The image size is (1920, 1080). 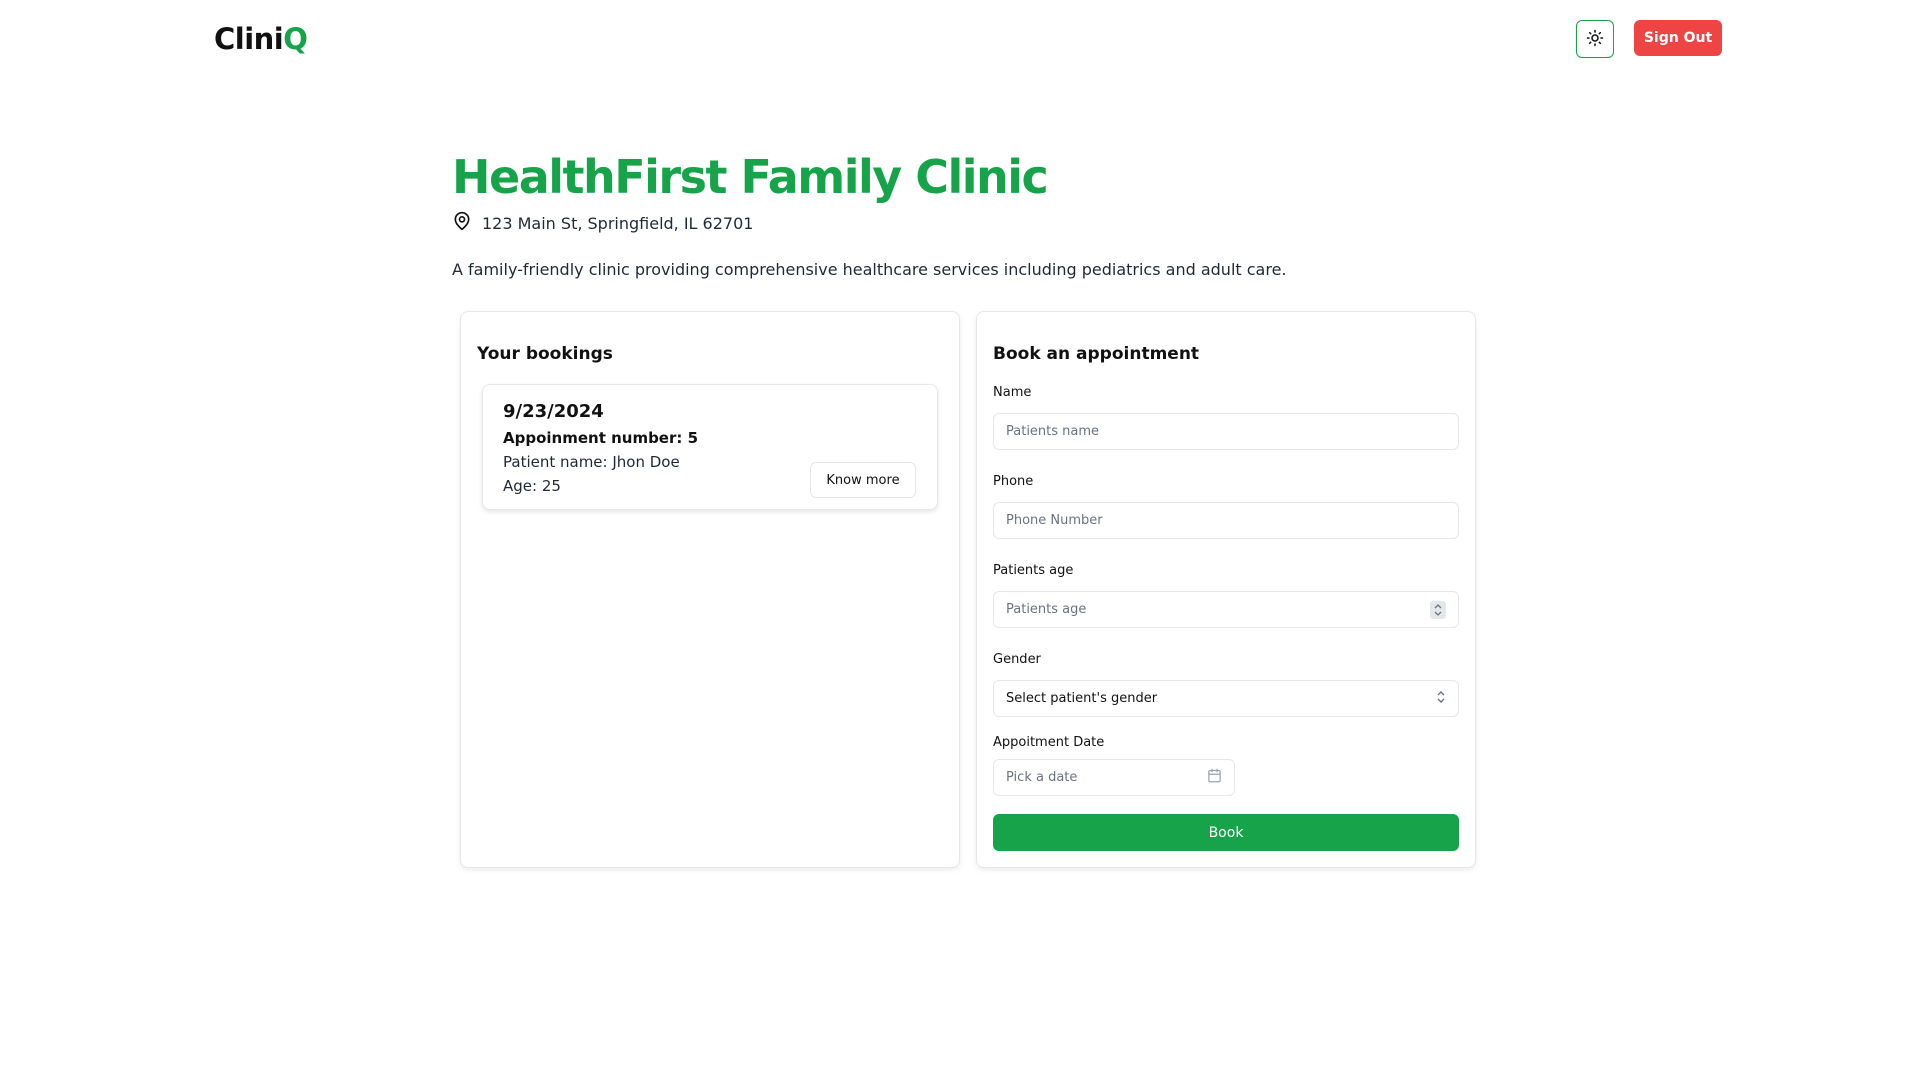 I want to click on sun-icon, so click(x=1595, y=39).